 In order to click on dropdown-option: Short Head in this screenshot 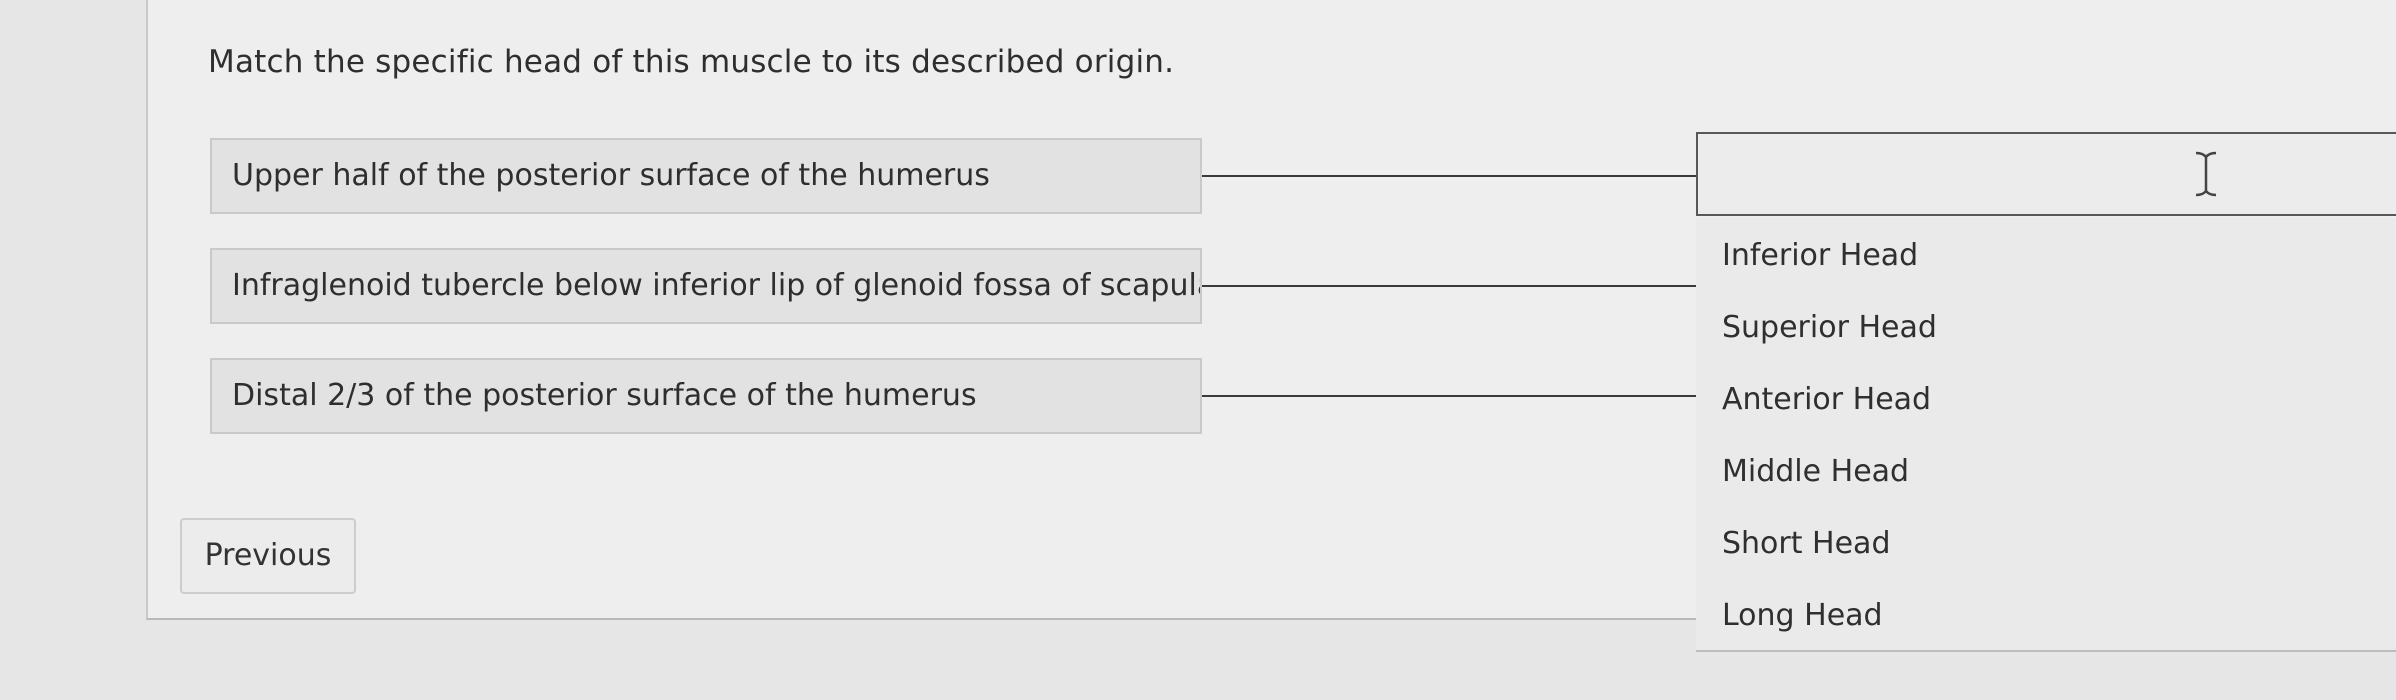, I will do `click(2046, 556)`.